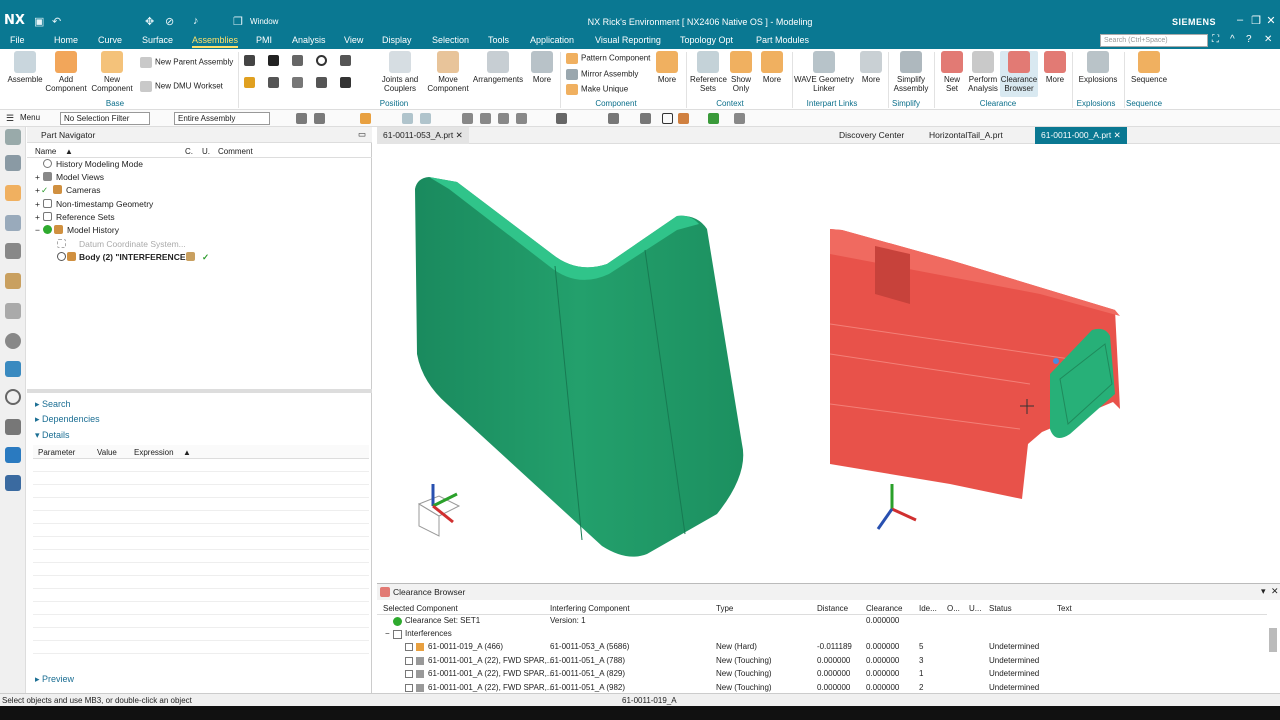 The height and width of the screenshot is (720, 1280). I want to click on tree-row-reference-sets: + Reference Sets, so click(197, 217).